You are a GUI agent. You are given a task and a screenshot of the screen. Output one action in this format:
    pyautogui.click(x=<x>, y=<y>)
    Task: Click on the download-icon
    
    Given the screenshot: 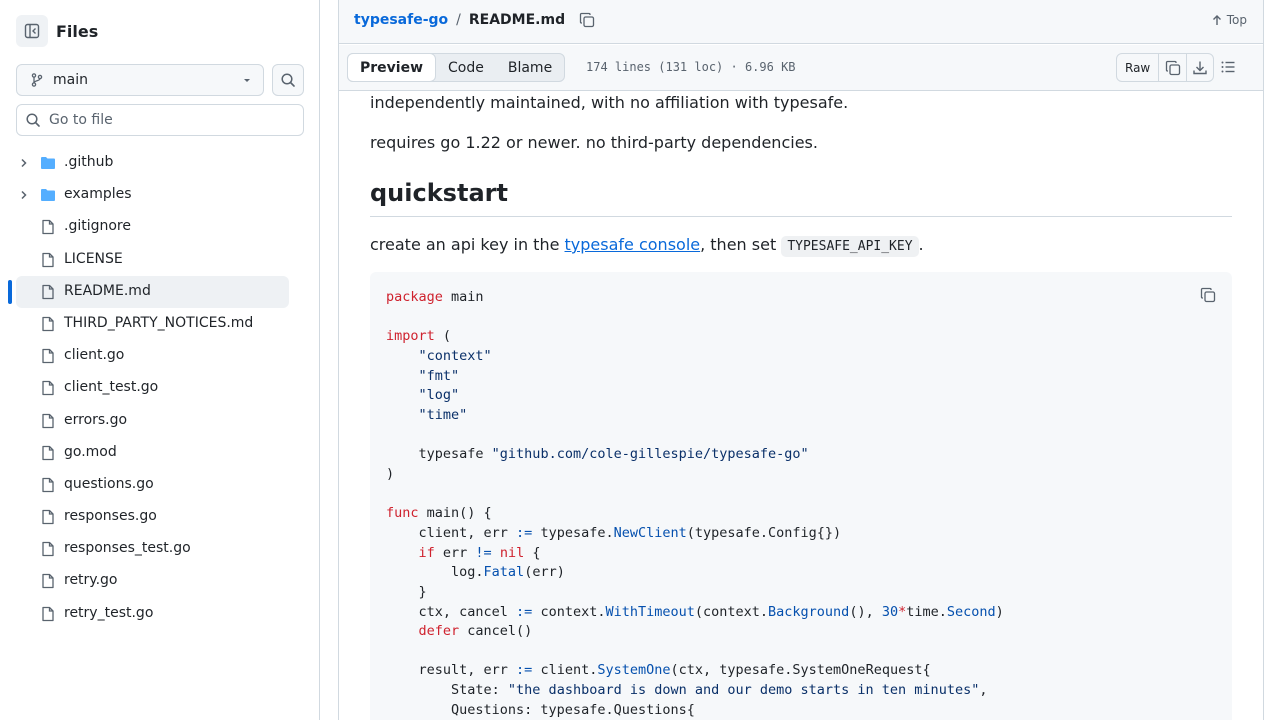 What is the action you would take?
    pyautogui.click(x=1200, y=67)
    